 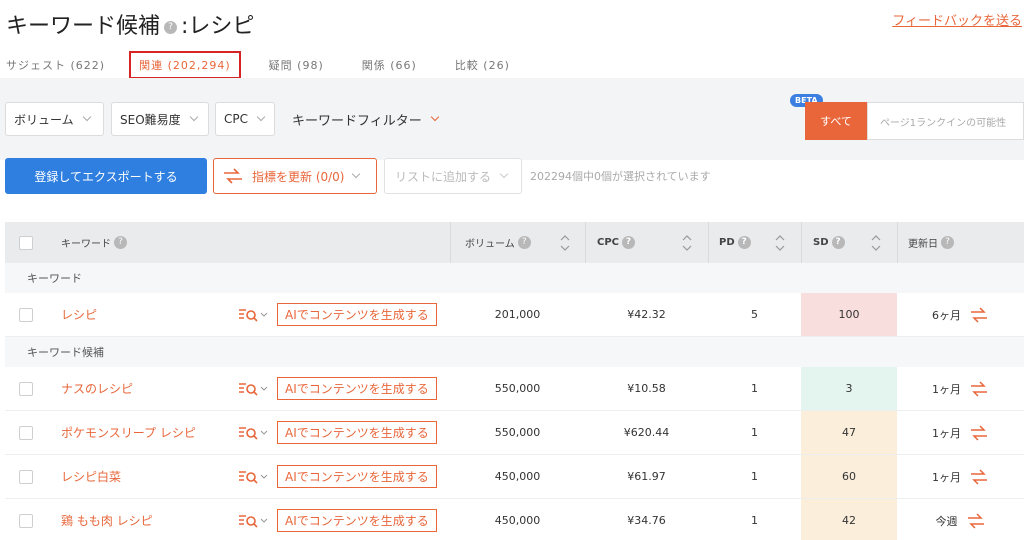 I want to click on refresh-metrics-label: 指標を更新 (0/0), so click(x=298, y=176).